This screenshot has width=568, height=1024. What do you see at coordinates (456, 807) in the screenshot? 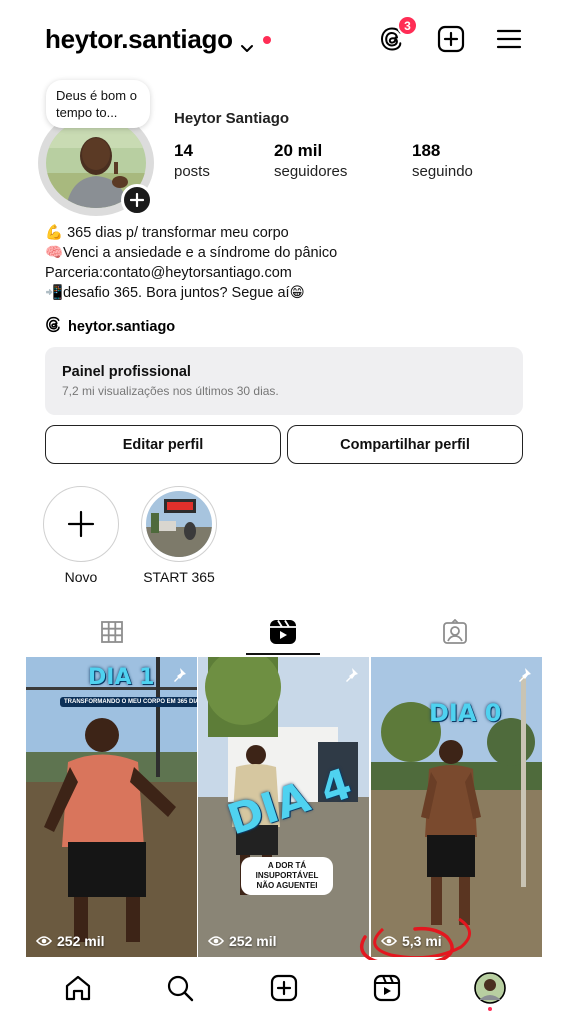
I see `reel-thumbnail: DIA 0 5,3 mi` at bounding box center [456, 807].